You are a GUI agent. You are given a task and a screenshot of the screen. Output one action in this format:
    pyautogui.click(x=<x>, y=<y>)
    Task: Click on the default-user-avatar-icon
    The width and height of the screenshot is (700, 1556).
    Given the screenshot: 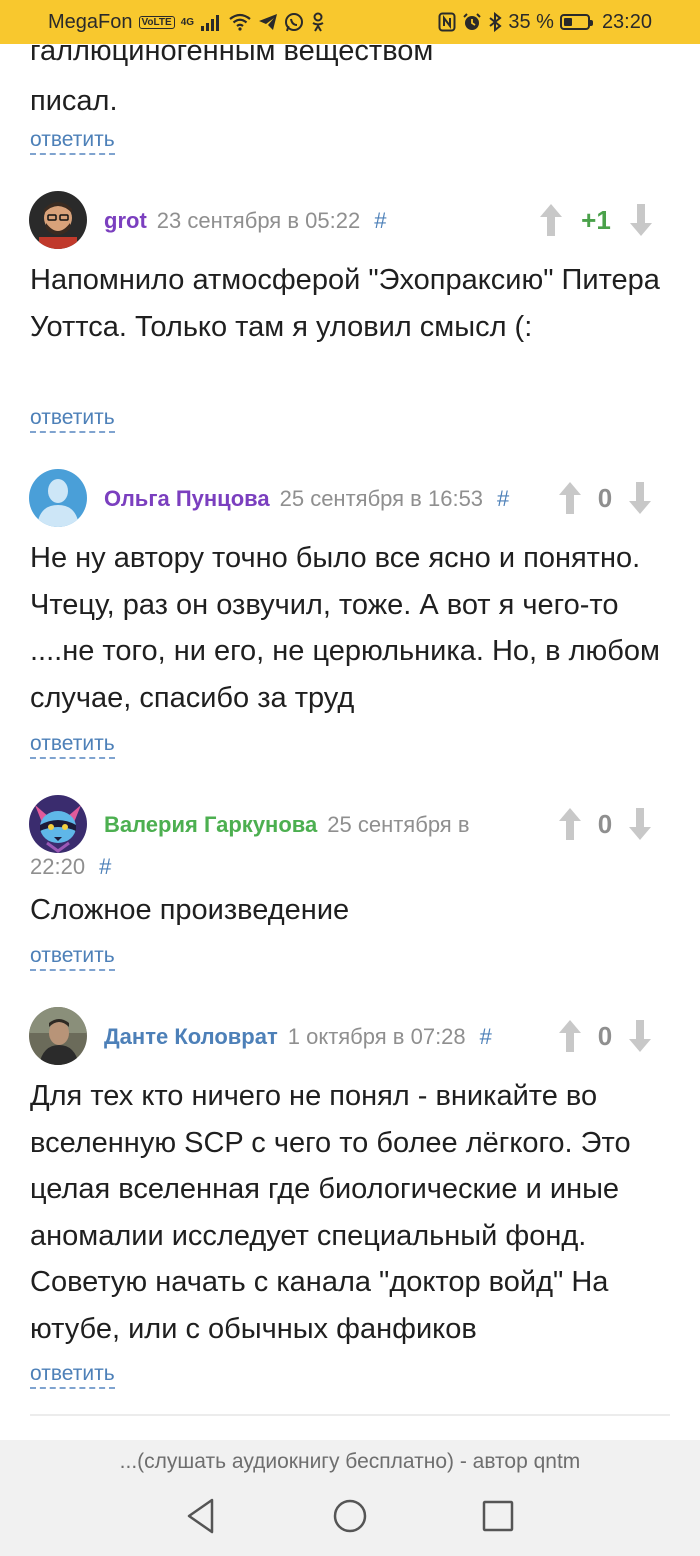 What is the action you would take?
    pyautogui.click(x=58, y=498)
    